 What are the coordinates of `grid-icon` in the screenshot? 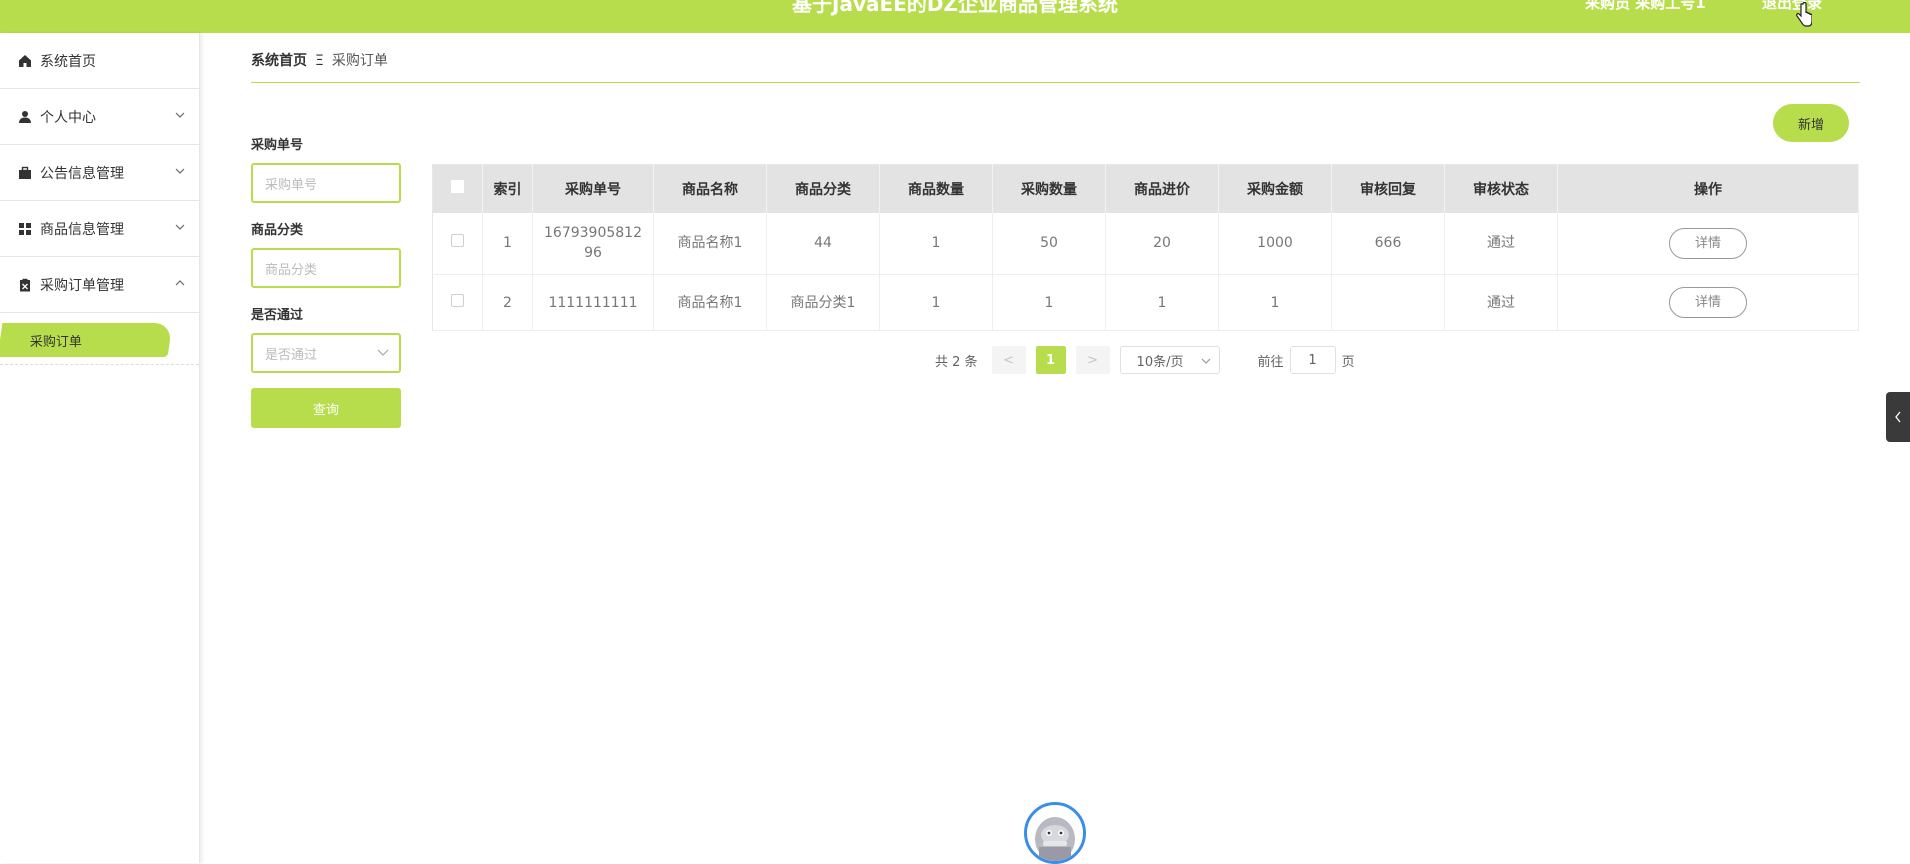 It's located at (25, 228).